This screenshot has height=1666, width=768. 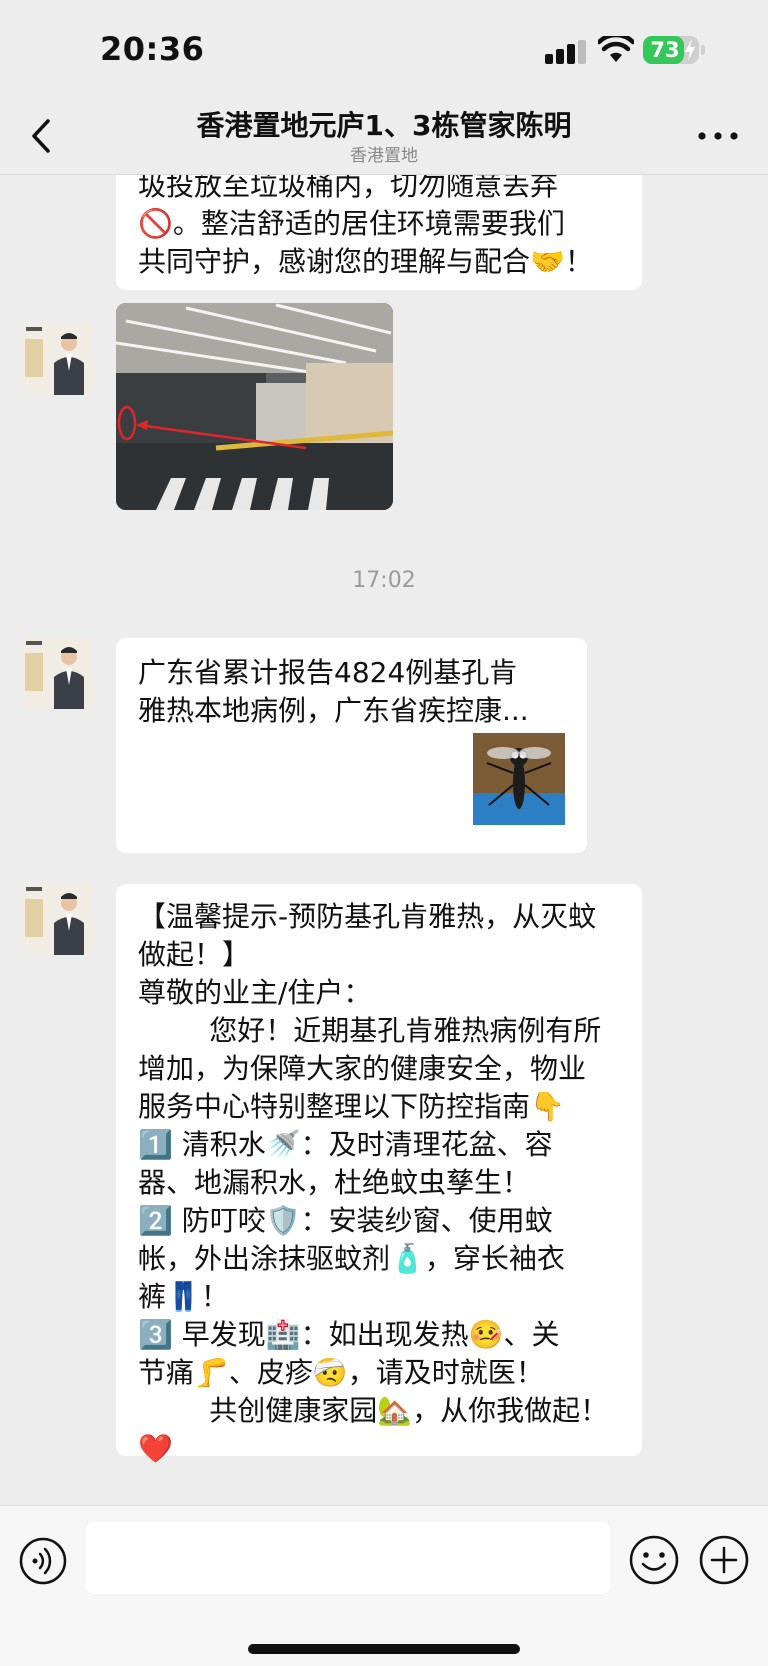 I want to click on battery-nub, so click(x=703, y=50).